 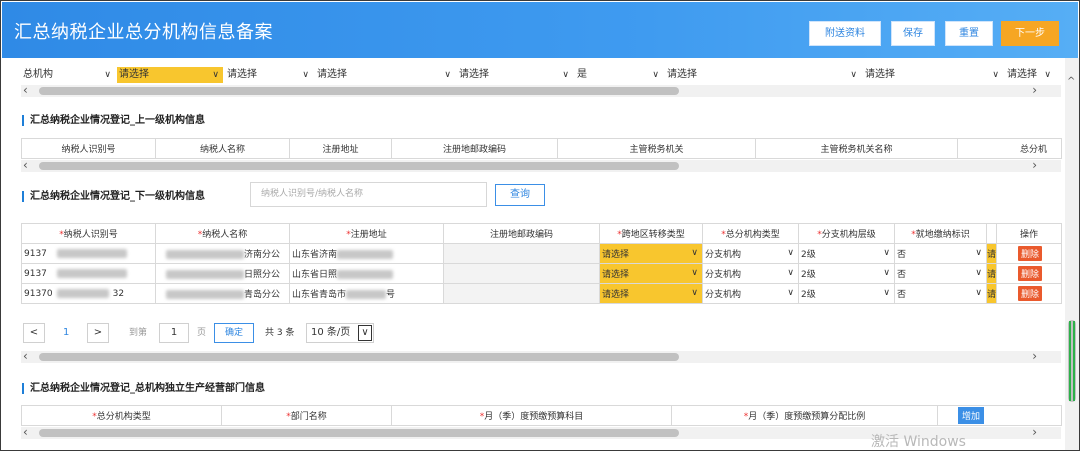 I want to click on column-header: 纳税人名称, so click(x=222, y=148).